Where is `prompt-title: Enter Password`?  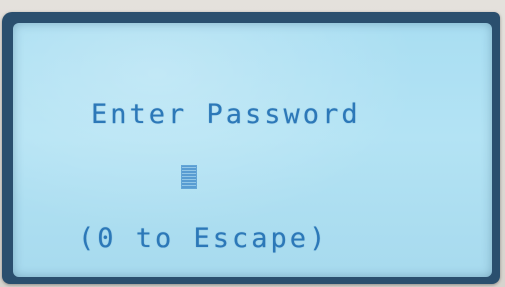 prompt-title: Enter Password is located at coordinates (226, 114).